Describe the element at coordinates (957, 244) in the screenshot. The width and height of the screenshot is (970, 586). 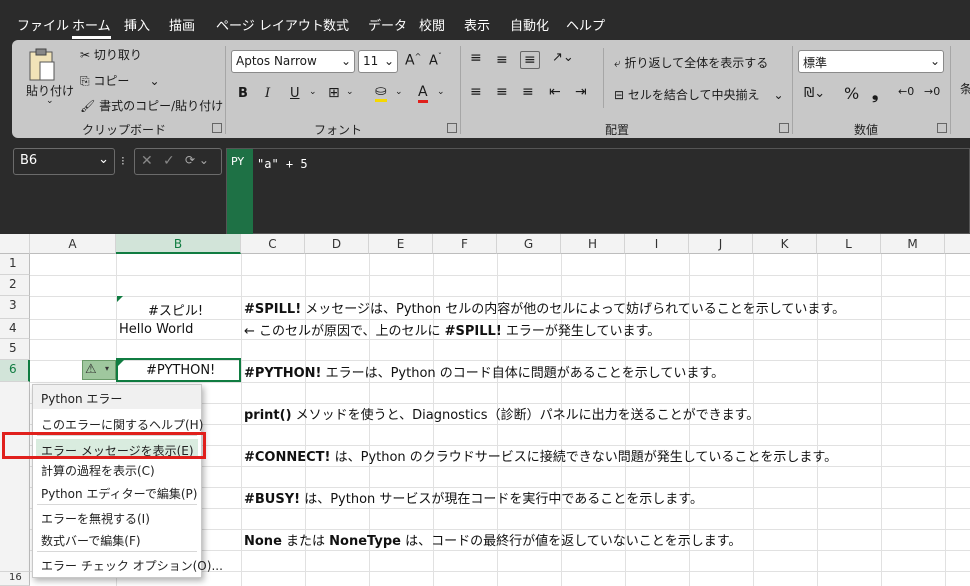
I see `col-header-n` at that location.